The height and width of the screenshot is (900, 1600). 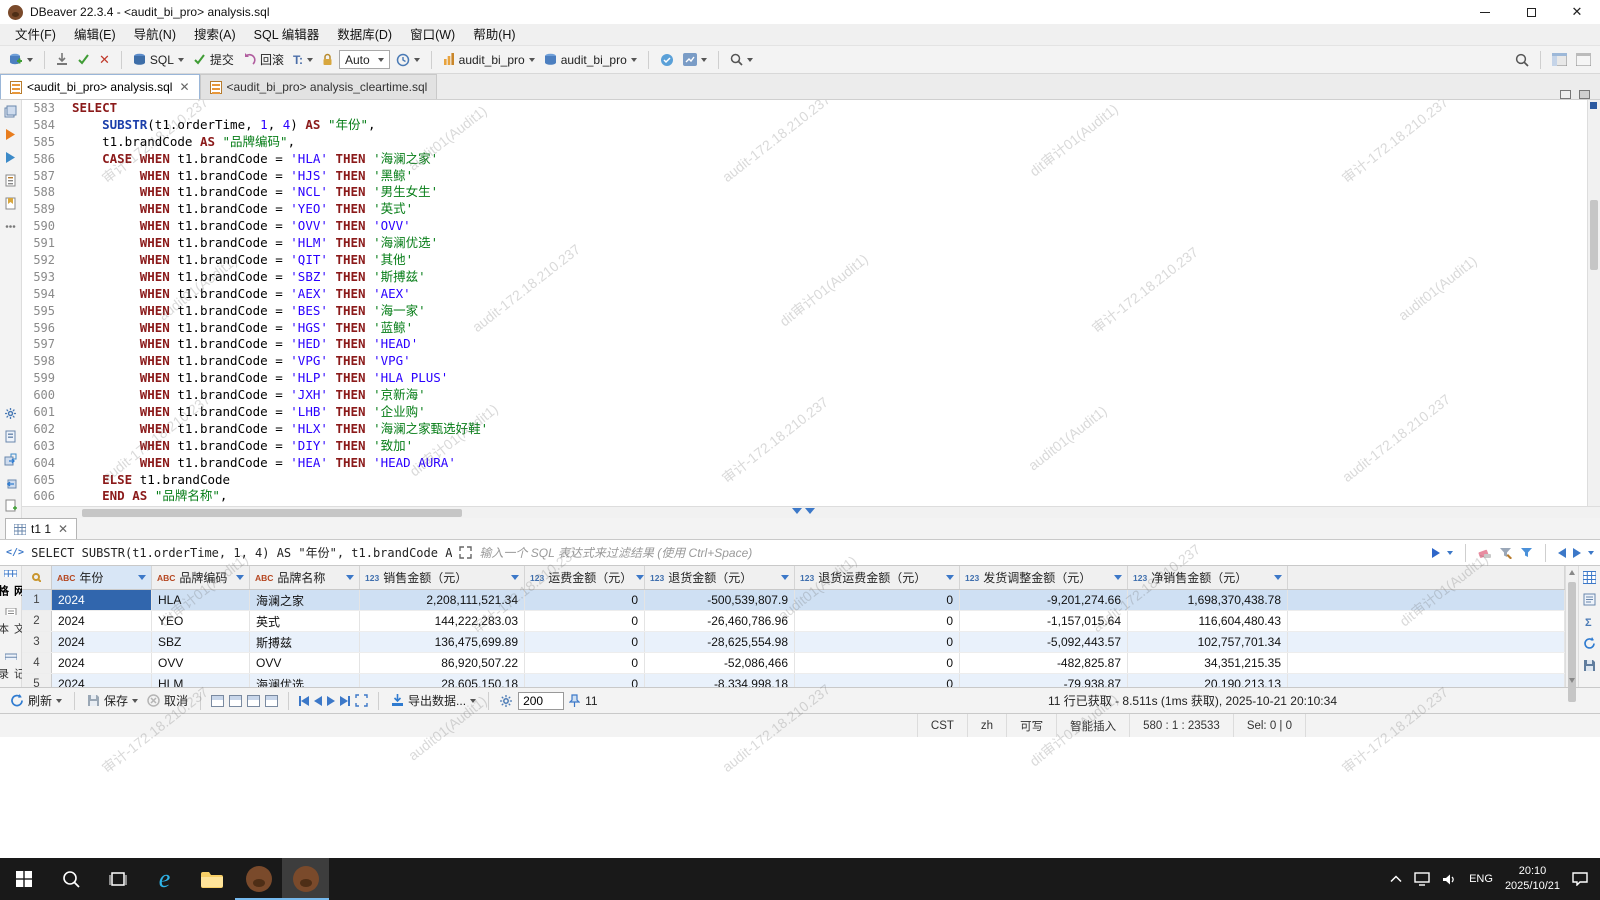 What do you see at coordinates (466, 552) in the screenshot?
I see `expand-query-icon` at bounding box center [466, 552].